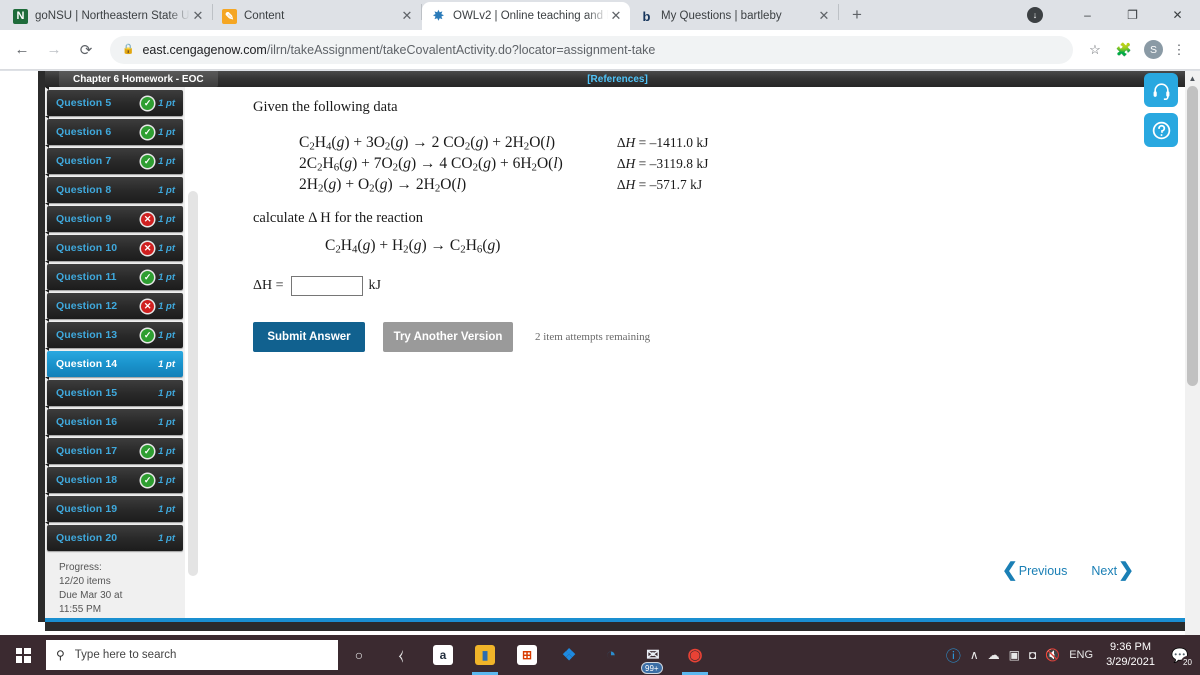 The image size is (1200, 675). What do you see at coordinates (659, 185) in the screenshot?
I see `enthalpy-value: ΔH = –571.7 kJ` at bounding box center [659, 185].